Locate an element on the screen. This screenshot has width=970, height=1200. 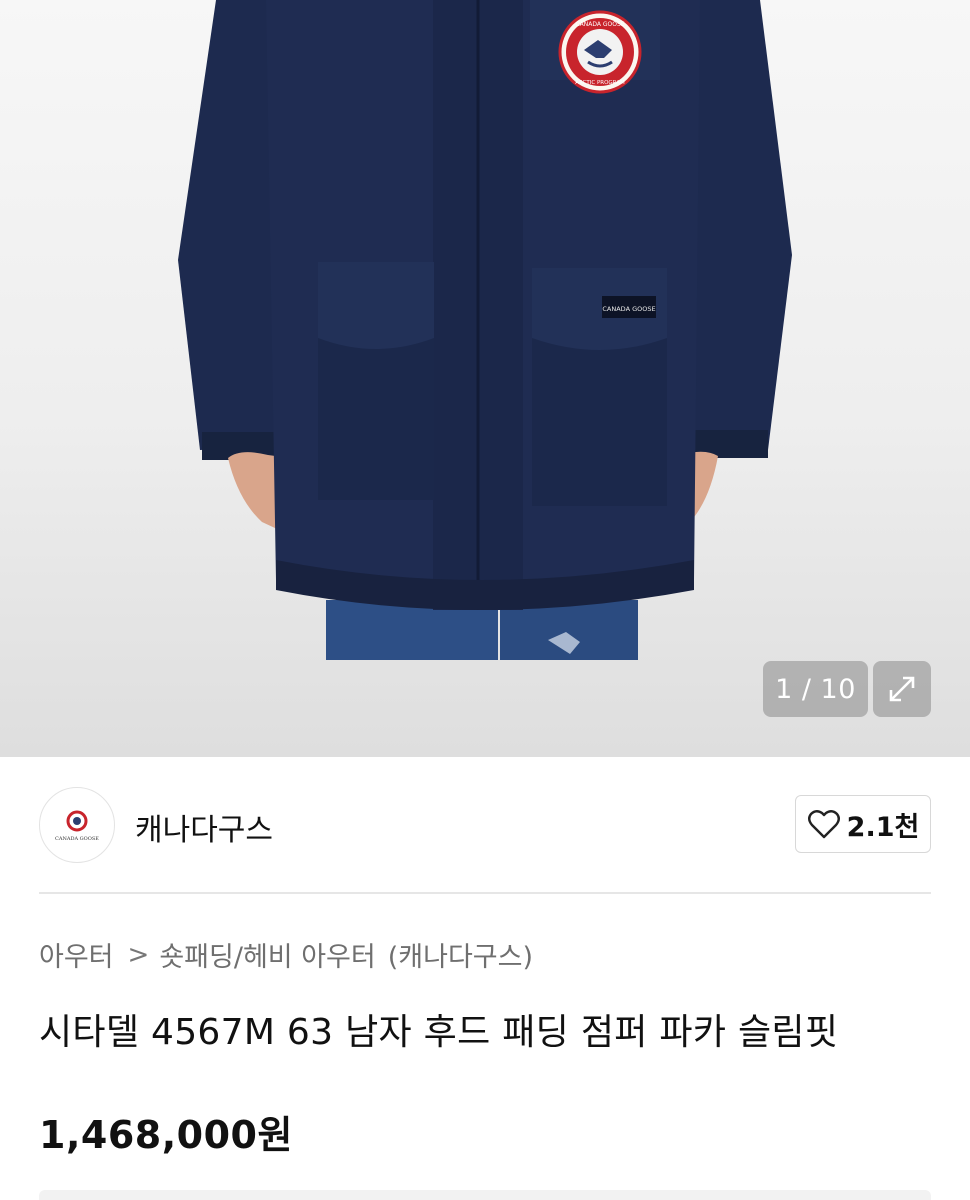
image-counter: 1 / 10 is located at coordinates (815, 689).